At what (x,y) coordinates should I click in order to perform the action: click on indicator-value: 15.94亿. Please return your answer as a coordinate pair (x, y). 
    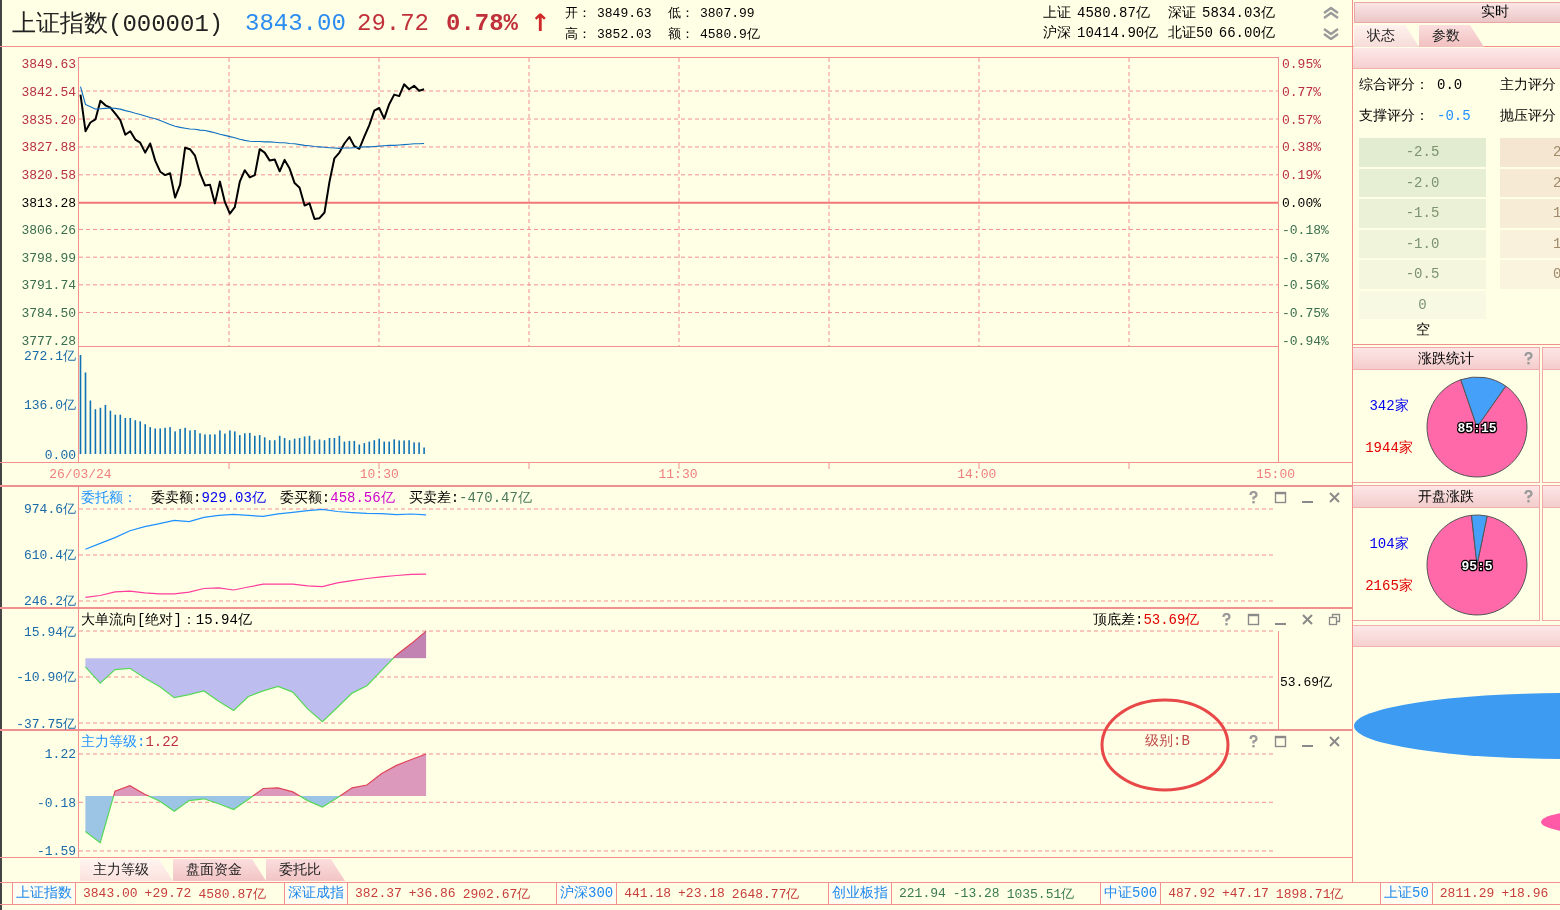
    Looking at the image, I should click on (223, 619).